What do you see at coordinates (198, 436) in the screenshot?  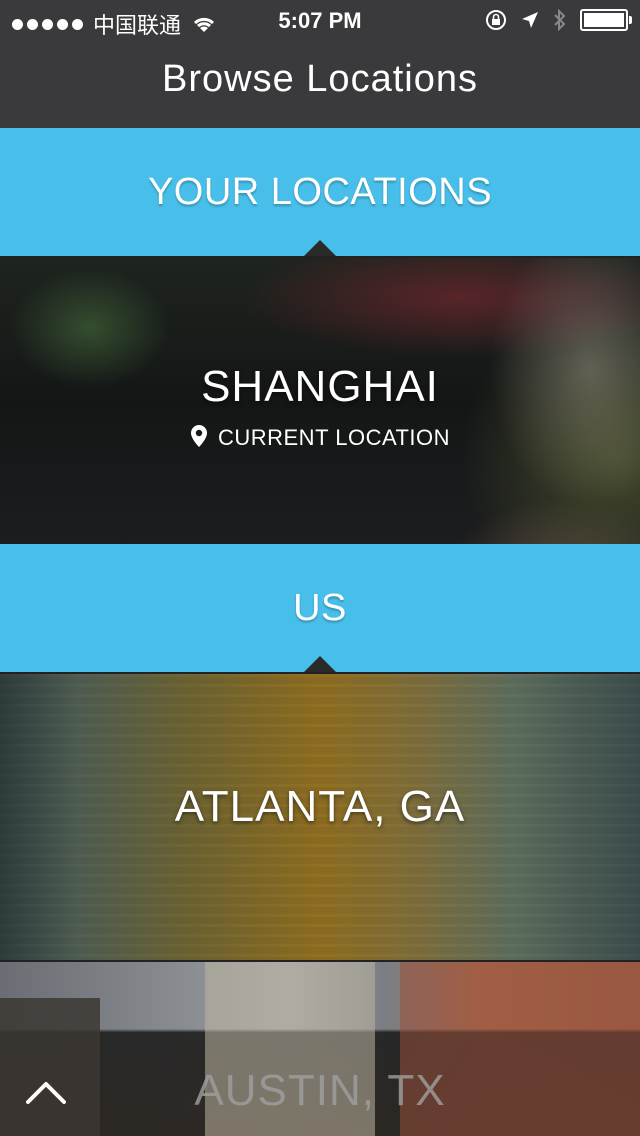 I see `location-pin-icon` at bounding box center [198, 436].